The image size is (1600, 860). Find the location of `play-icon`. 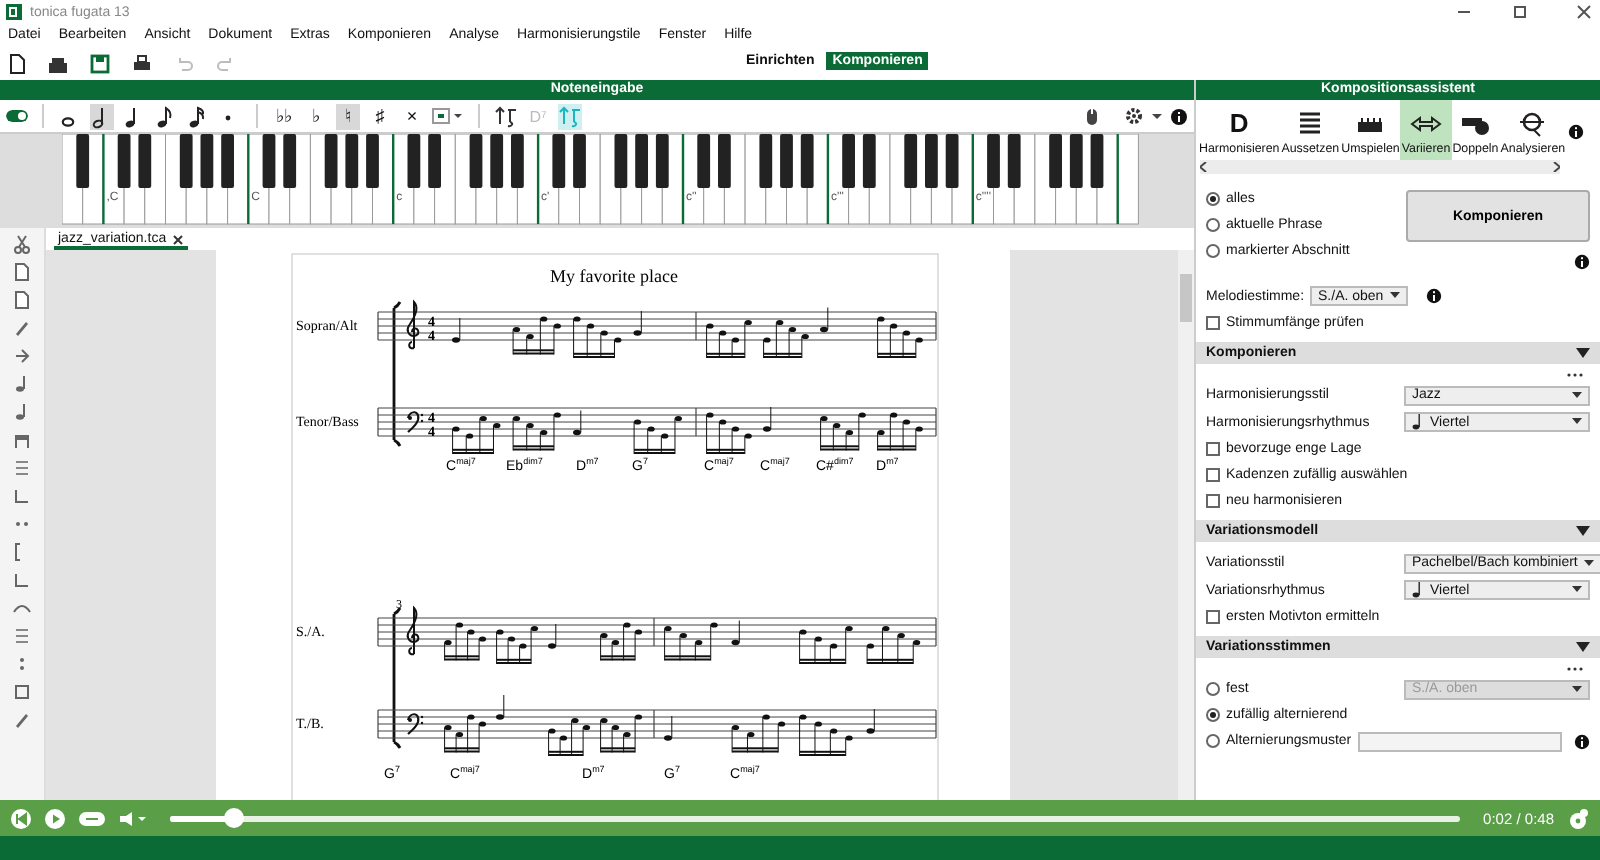

play-icon is located at coordinates (55, 818).